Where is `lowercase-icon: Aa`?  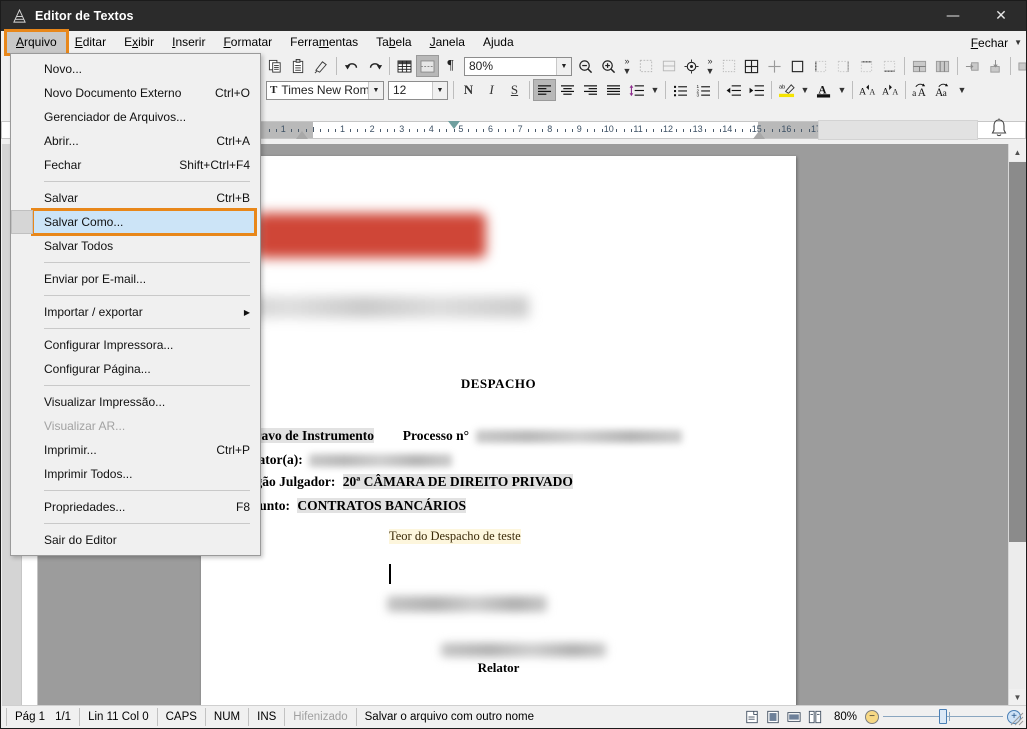 lowercase-icon: Aa is located at coordinates (943, 90).